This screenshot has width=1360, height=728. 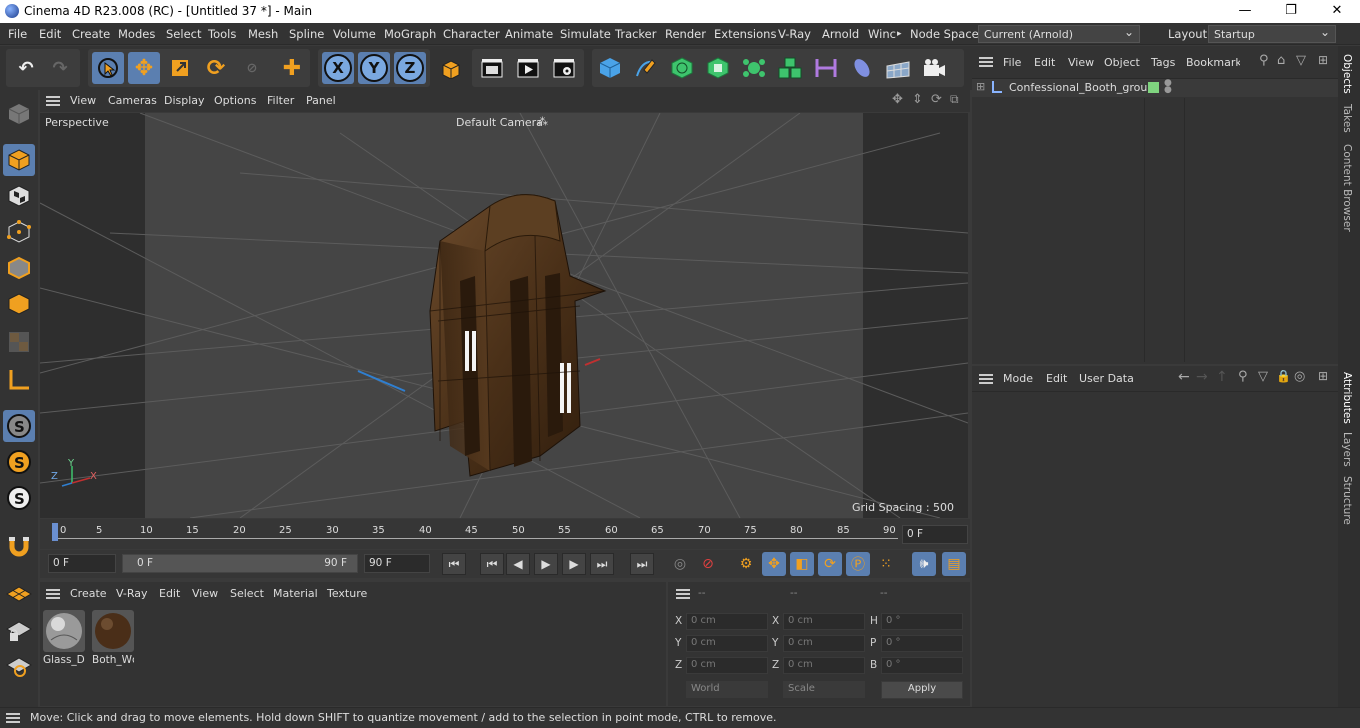 What do you see at coordinates (574, 564) in the screenshot?
I see `next-frame-icon: ▶` at bounding box center [574, 564].